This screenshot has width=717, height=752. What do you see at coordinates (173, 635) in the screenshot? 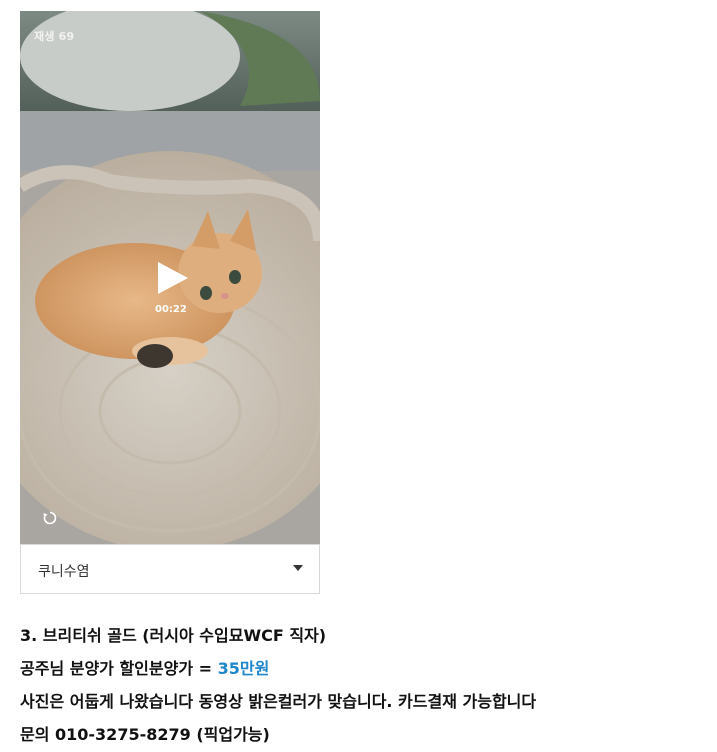
I see `breed-title: 3. 브리티쉬 골드 (러시아 수입묘WCF 직자)` at bounding box center [173, 635].